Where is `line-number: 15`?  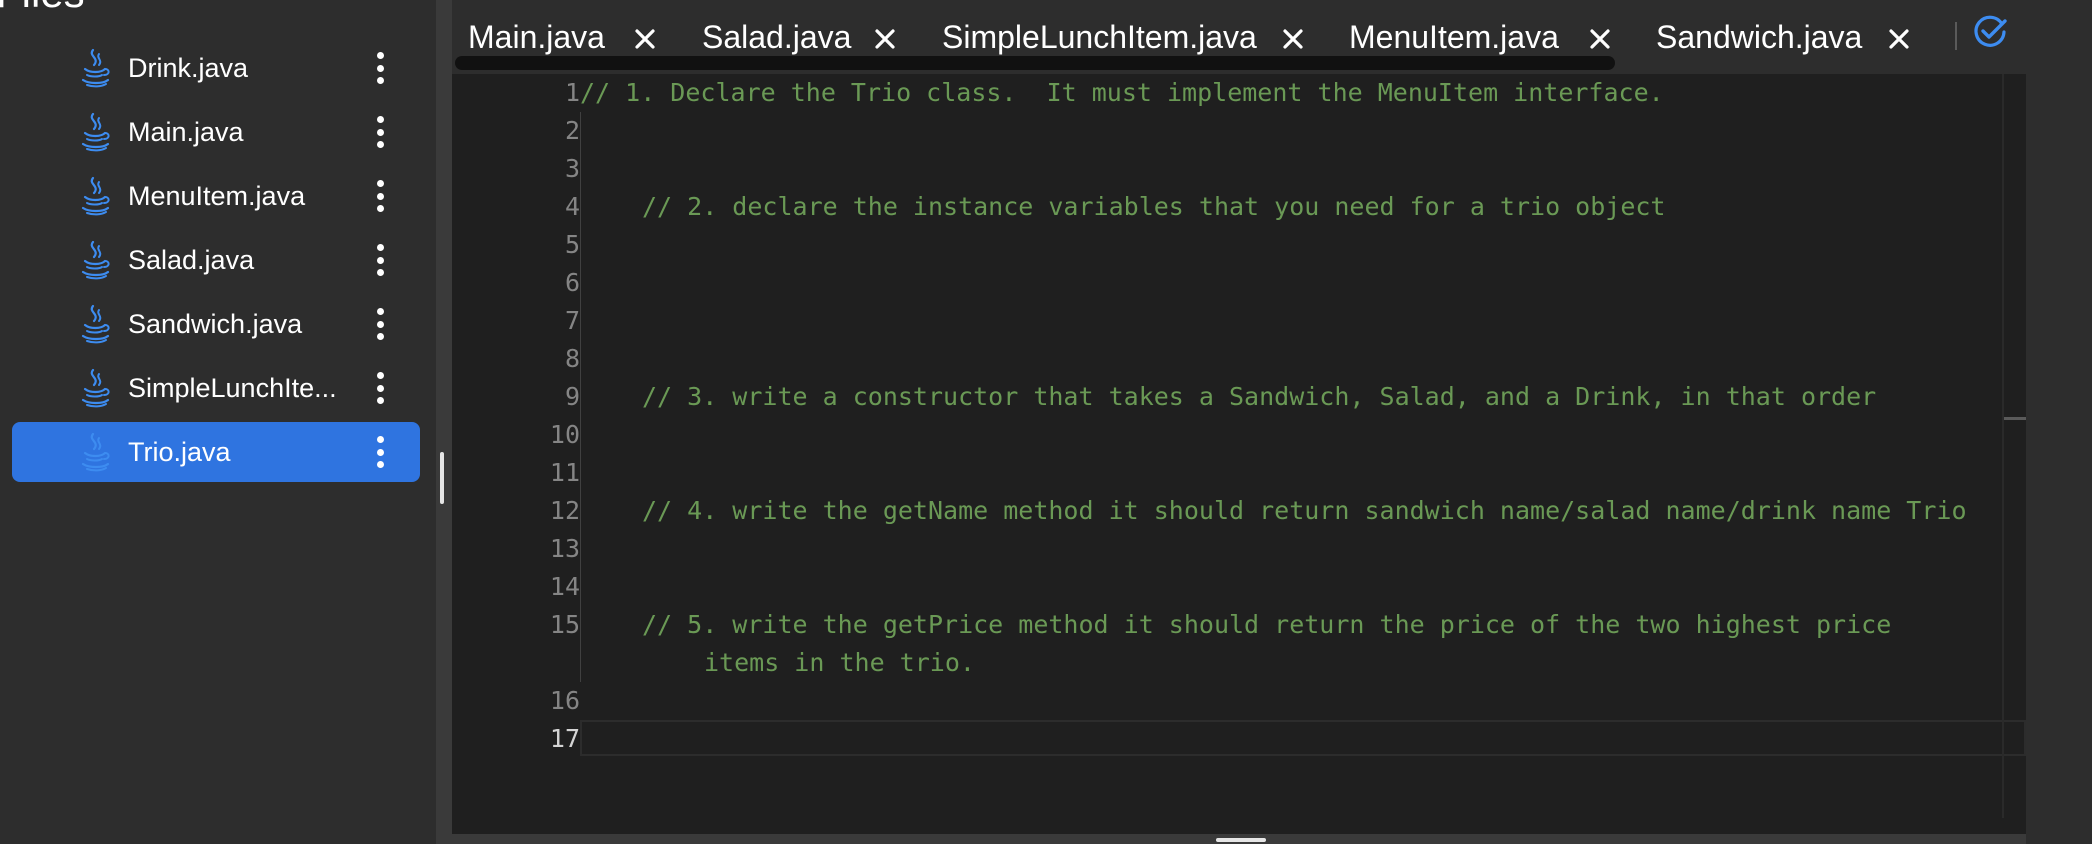 line-number: 15 is located at coordinates (564, 624).